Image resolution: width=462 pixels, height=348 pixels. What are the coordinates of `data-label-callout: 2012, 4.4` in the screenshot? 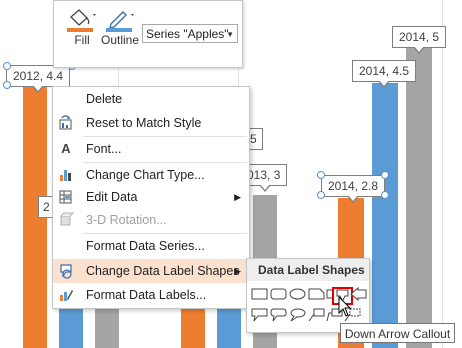 It's located at (38, 79).